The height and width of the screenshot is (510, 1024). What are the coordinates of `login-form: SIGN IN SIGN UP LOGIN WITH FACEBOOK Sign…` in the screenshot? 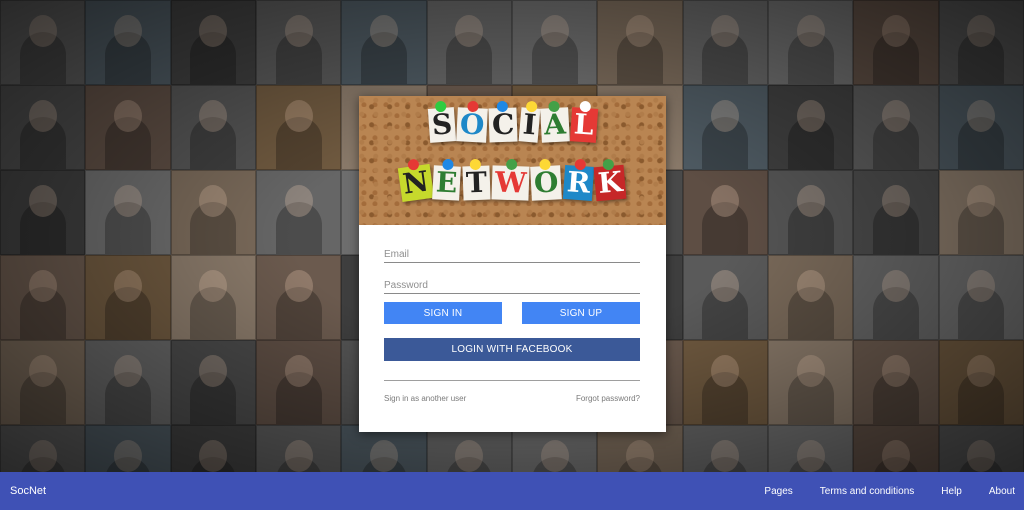 It's located at (512, 314).